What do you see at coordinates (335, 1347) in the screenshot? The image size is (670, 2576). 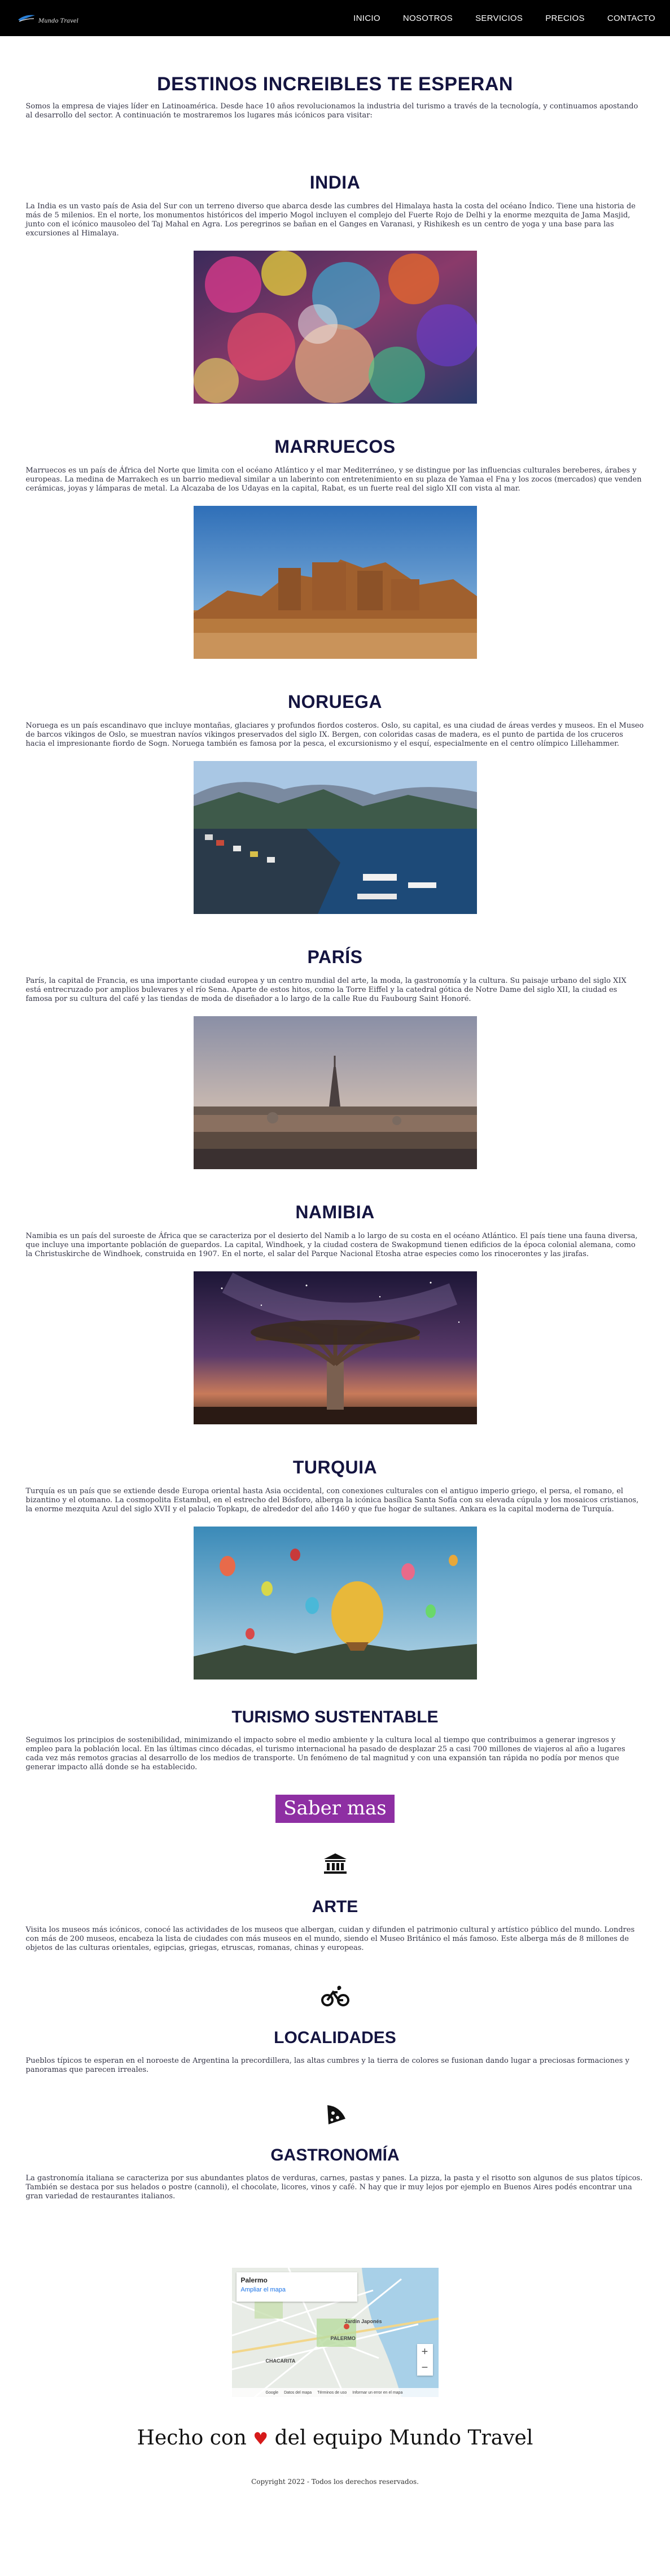 I see `namibia-night-tree-image` at bounding box center [335, 1347].